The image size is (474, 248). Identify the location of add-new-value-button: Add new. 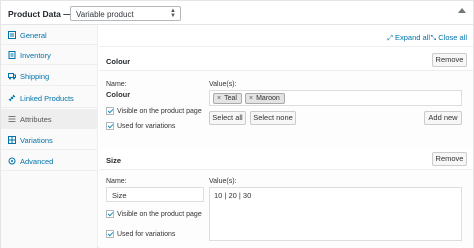
(443, 118).